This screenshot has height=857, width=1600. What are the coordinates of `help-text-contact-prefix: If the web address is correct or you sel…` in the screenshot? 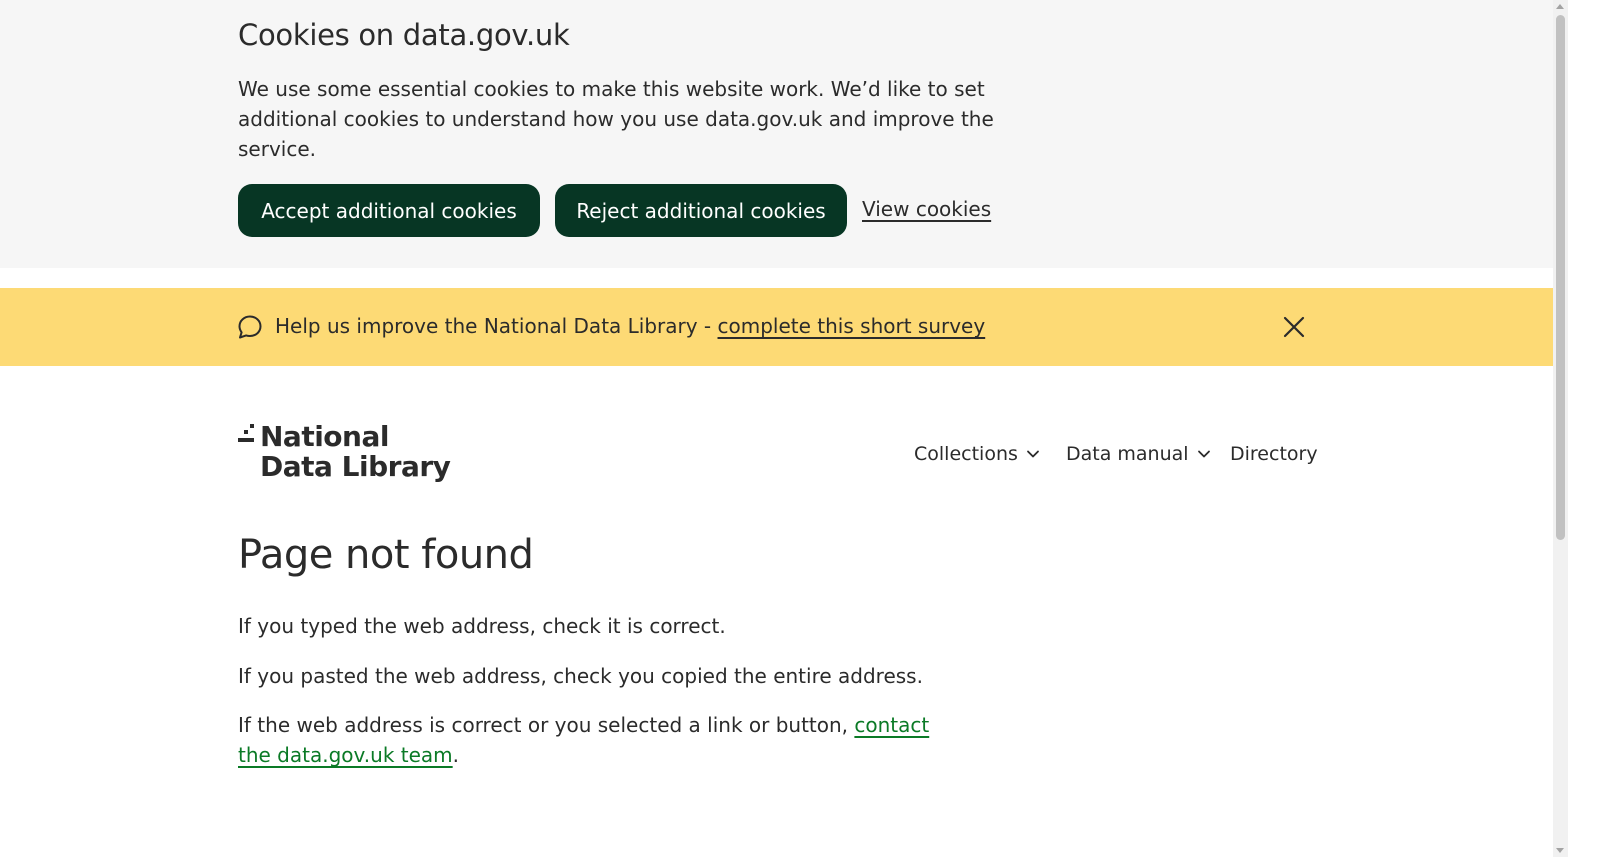 It's located at (546, 725).